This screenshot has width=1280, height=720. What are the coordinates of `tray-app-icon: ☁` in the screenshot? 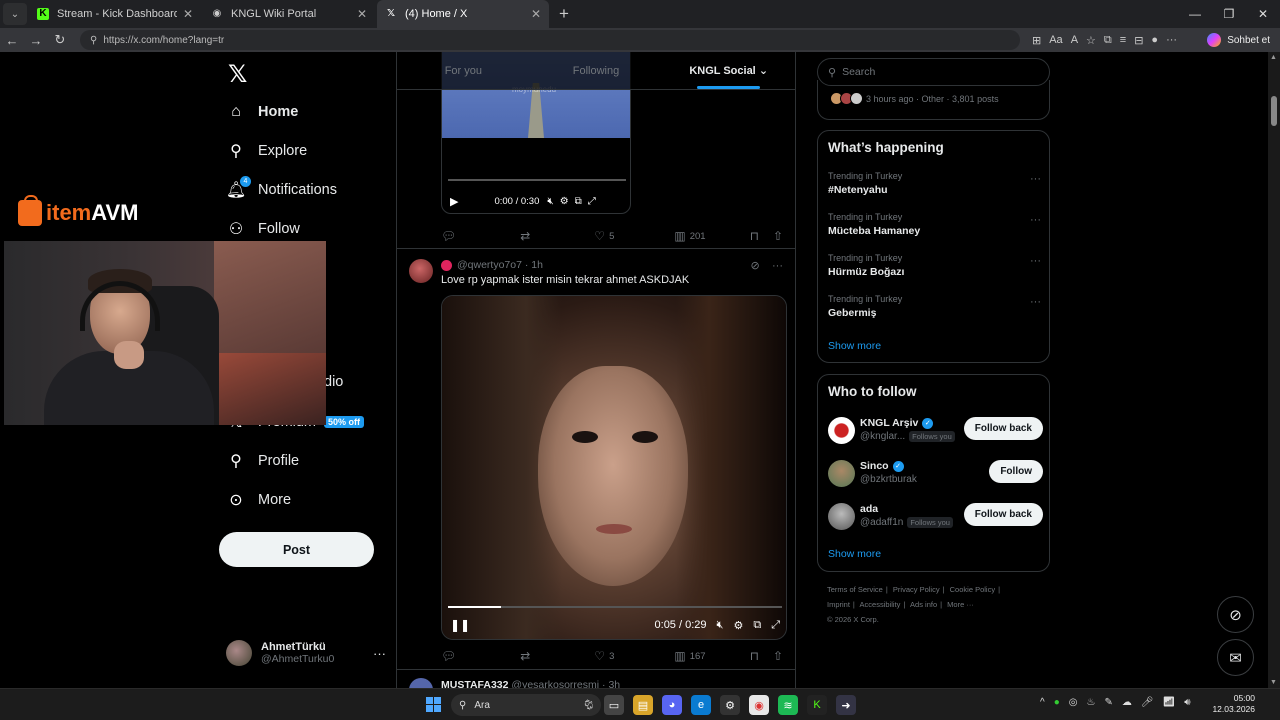 It's located at (1127, 702).